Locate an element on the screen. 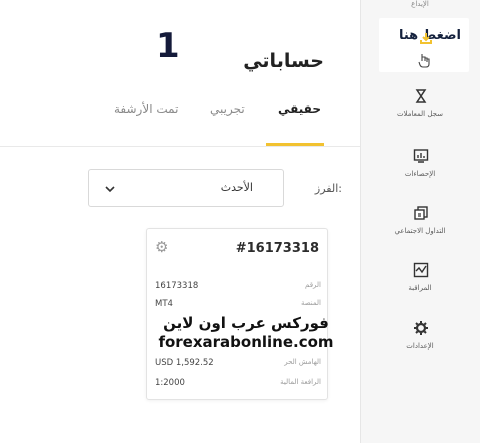 The image size is (480, 443). sidebar-item-label: التداول الاجتماعي is located at coordinates (420, 231).